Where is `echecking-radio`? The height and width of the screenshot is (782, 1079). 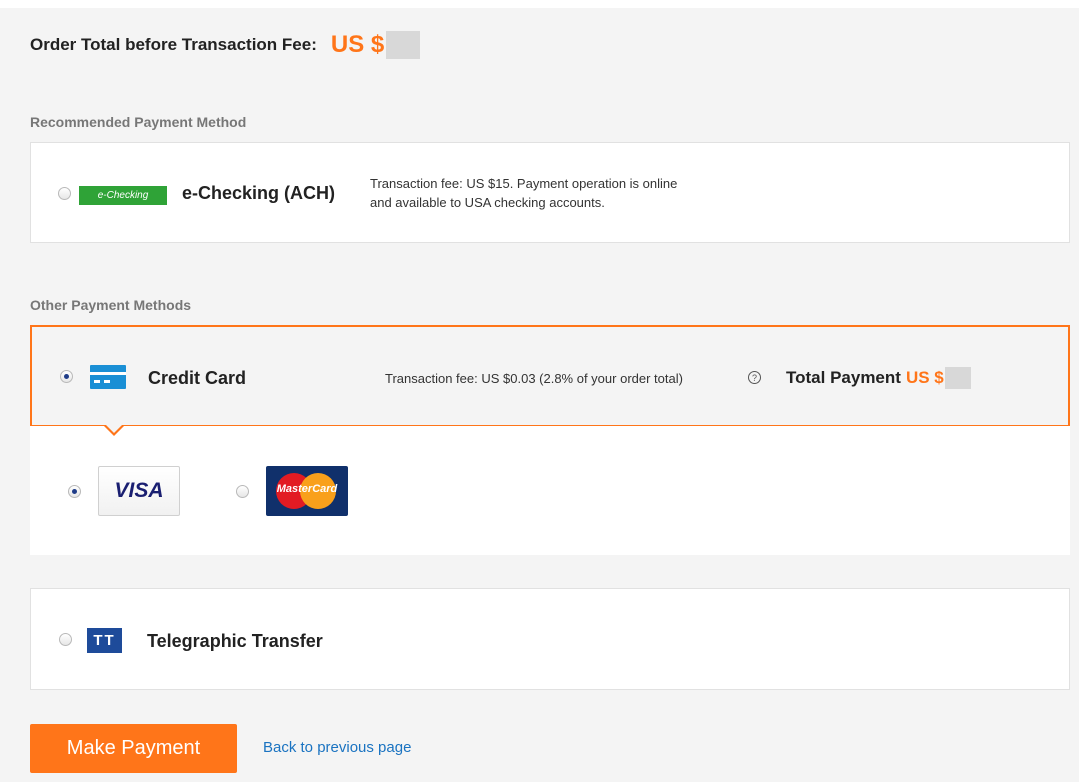
echecking-radio is located at coordinates (64, 193).